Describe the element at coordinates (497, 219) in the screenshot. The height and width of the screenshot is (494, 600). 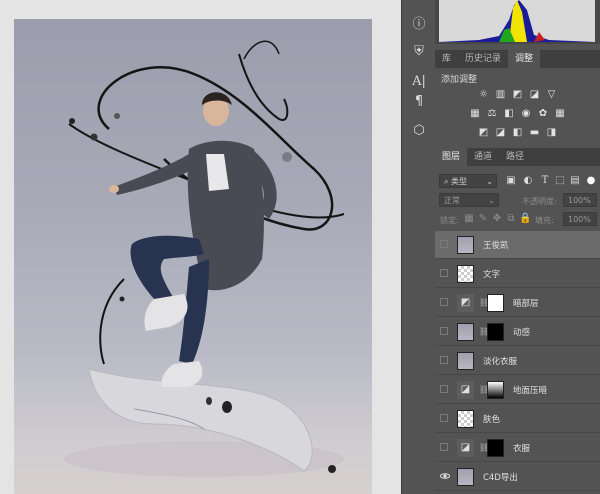
I see `lock-position-icon: ✥` at that location.